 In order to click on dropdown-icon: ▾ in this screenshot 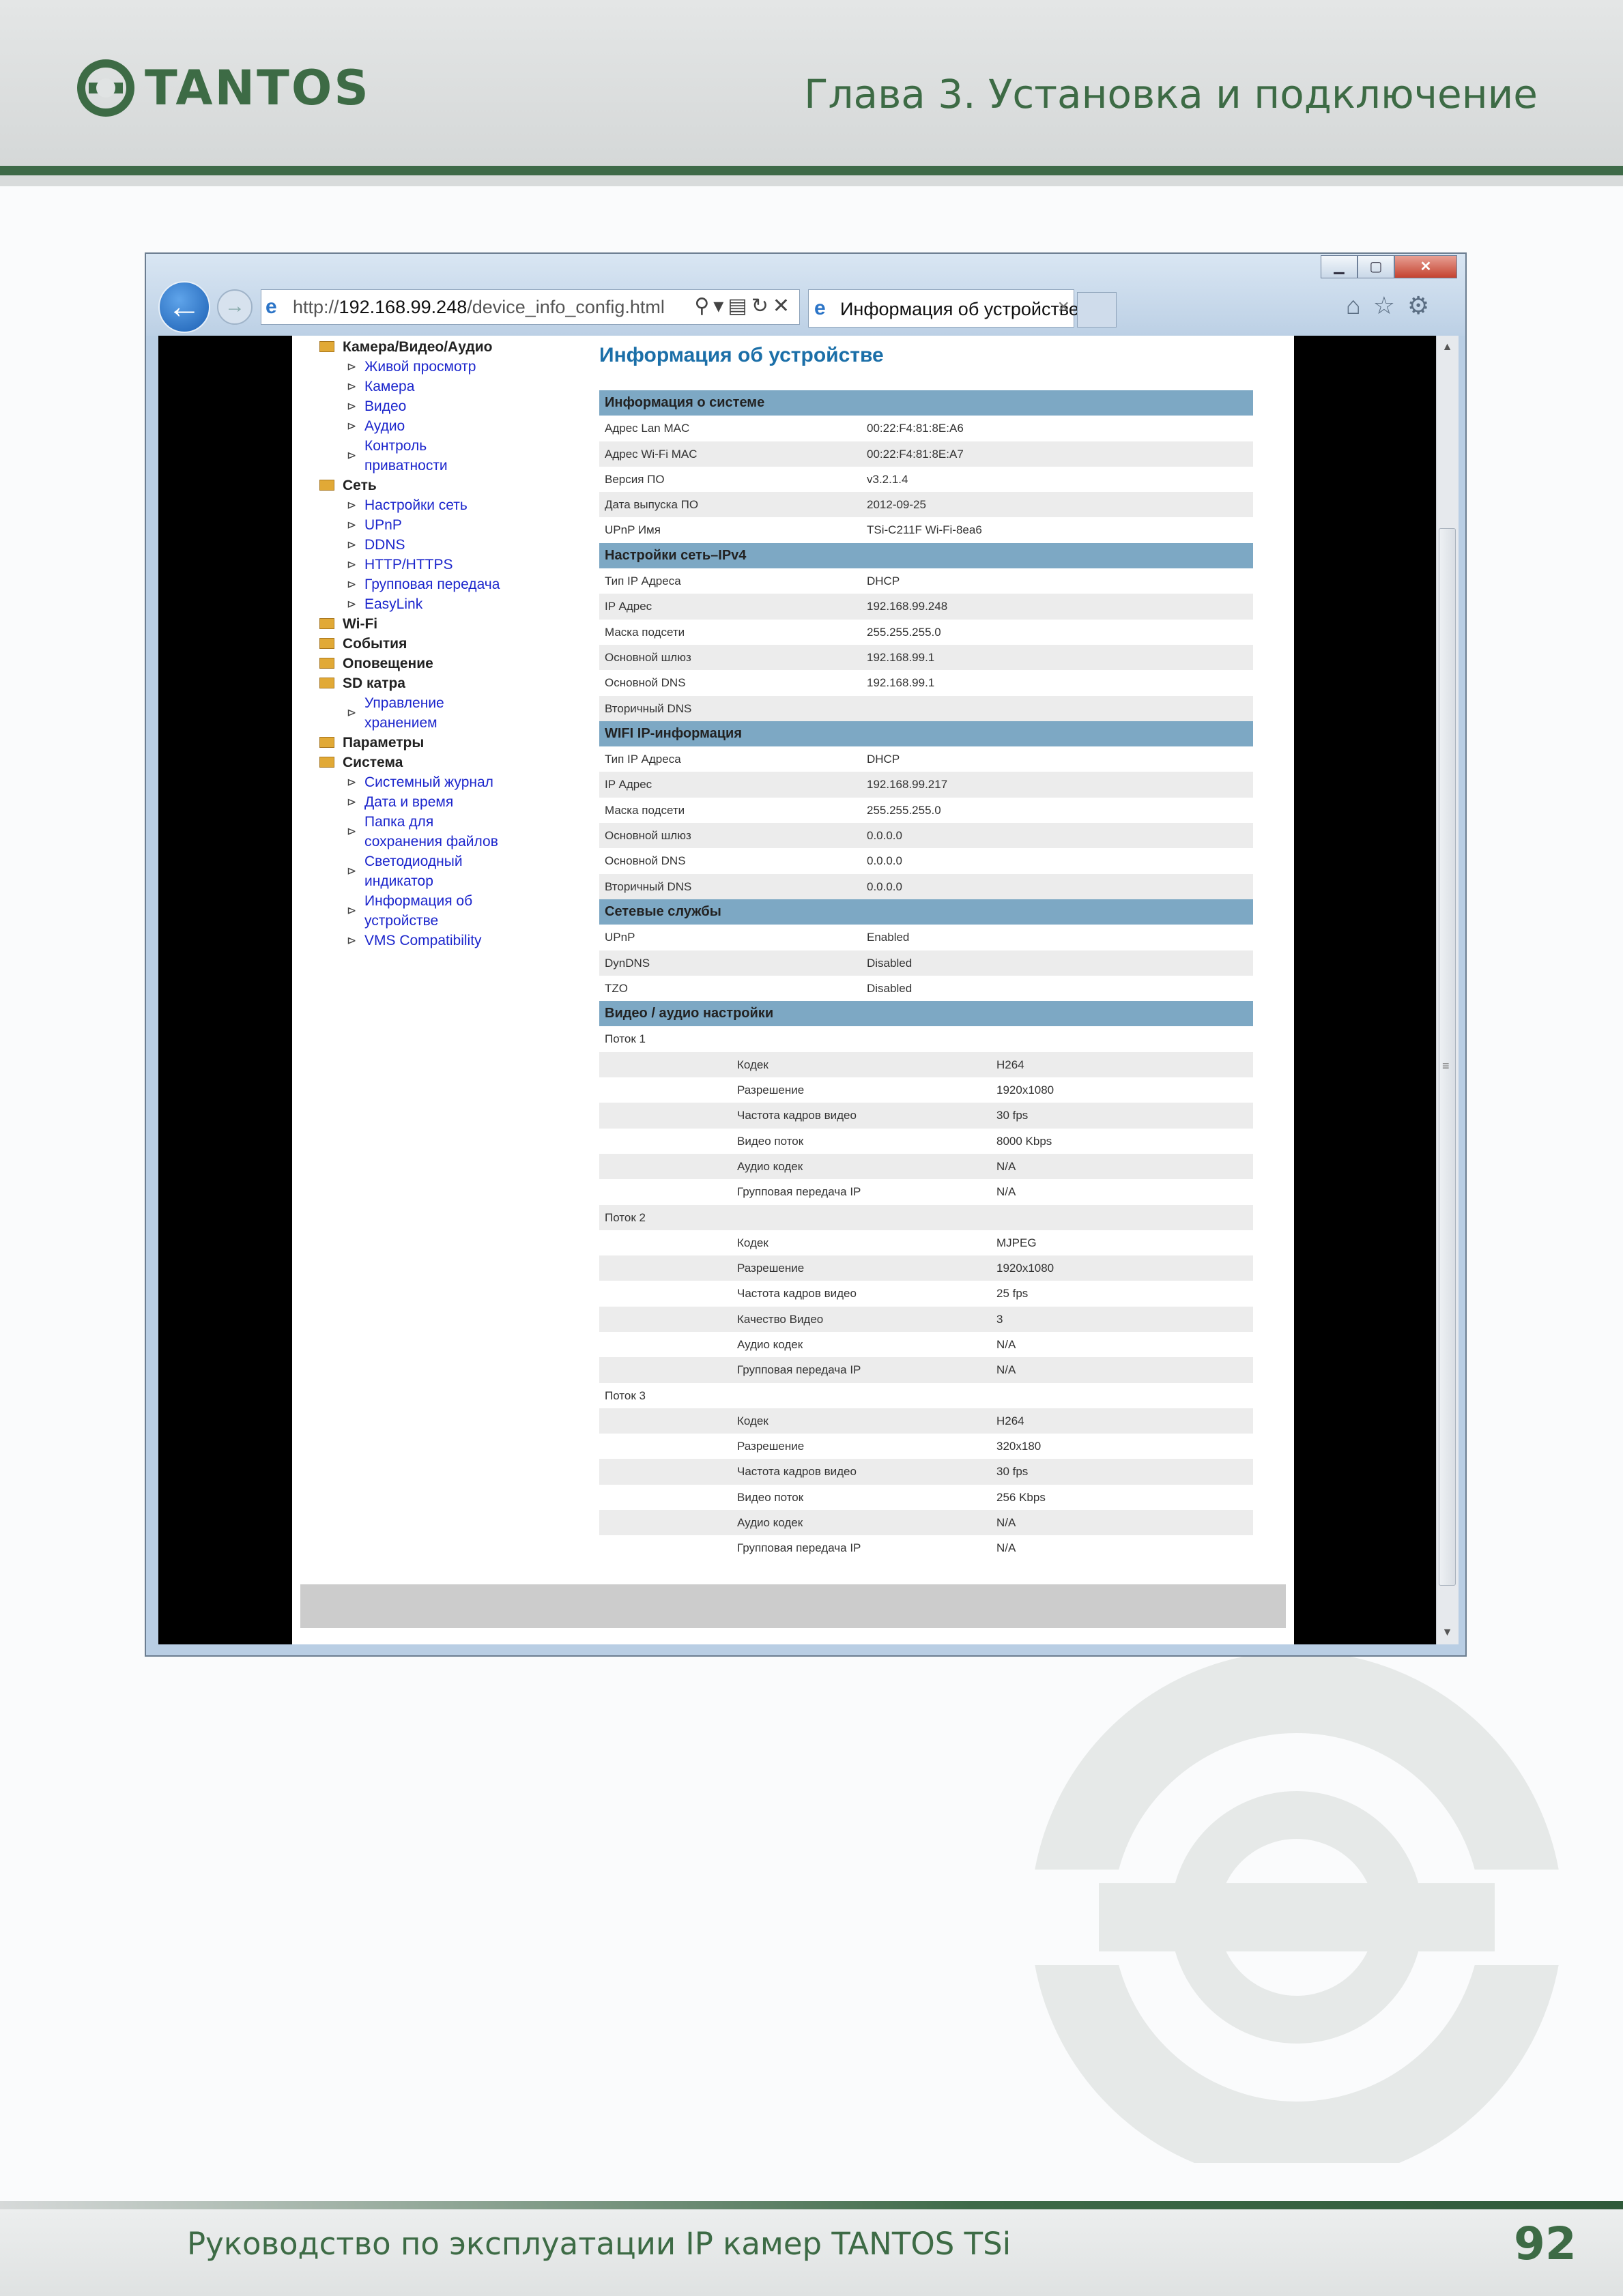, I will do `click(720, 306)`.